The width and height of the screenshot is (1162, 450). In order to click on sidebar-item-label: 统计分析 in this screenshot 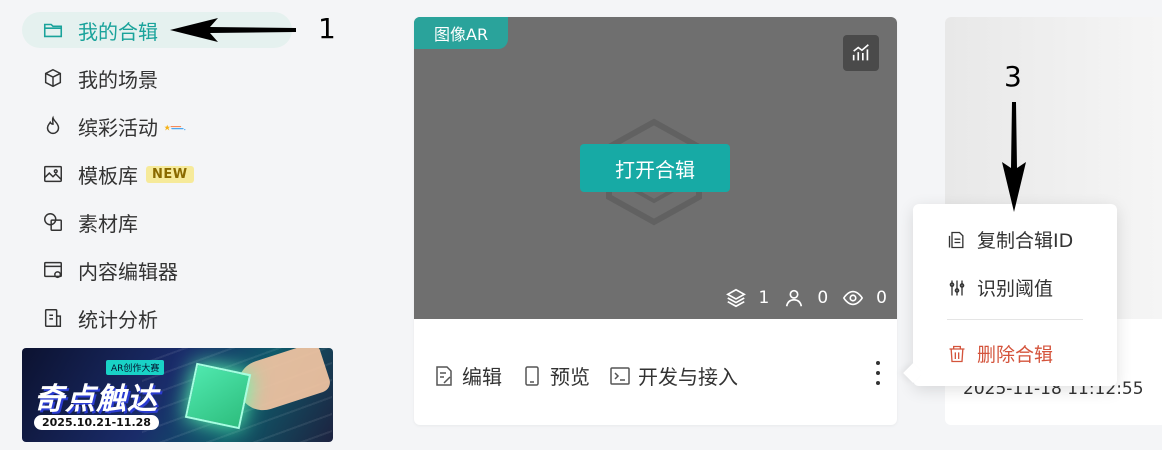, I will do `click(118, 319)`.